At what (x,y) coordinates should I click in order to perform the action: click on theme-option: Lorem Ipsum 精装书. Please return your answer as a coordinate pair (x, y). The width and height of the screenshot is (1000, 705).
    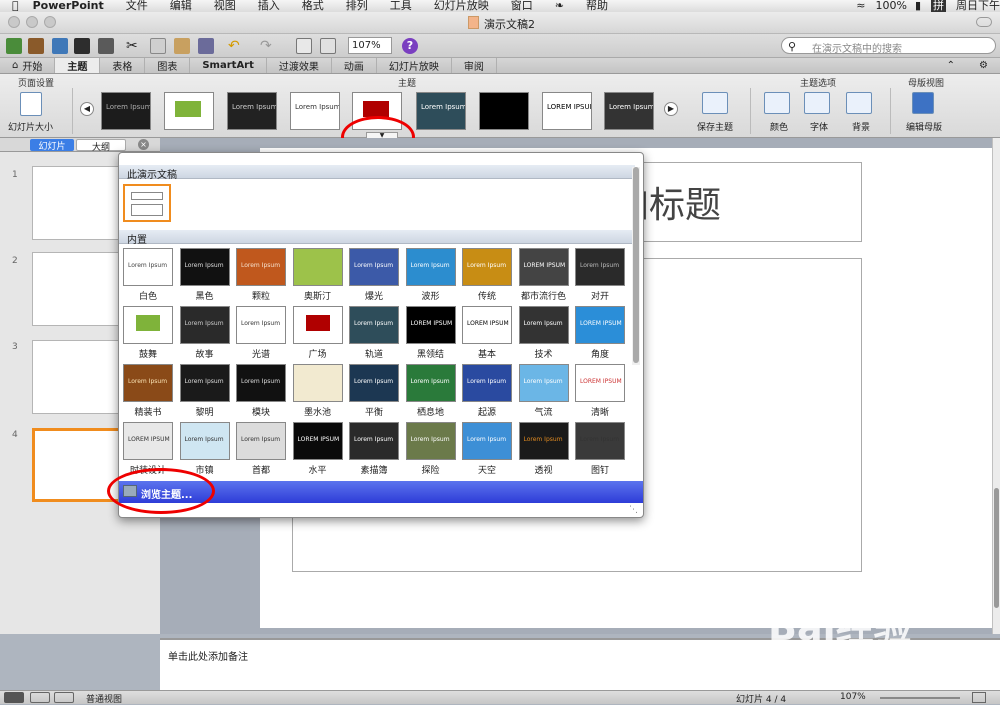
    Looking at the image, I should click on (148, 391).